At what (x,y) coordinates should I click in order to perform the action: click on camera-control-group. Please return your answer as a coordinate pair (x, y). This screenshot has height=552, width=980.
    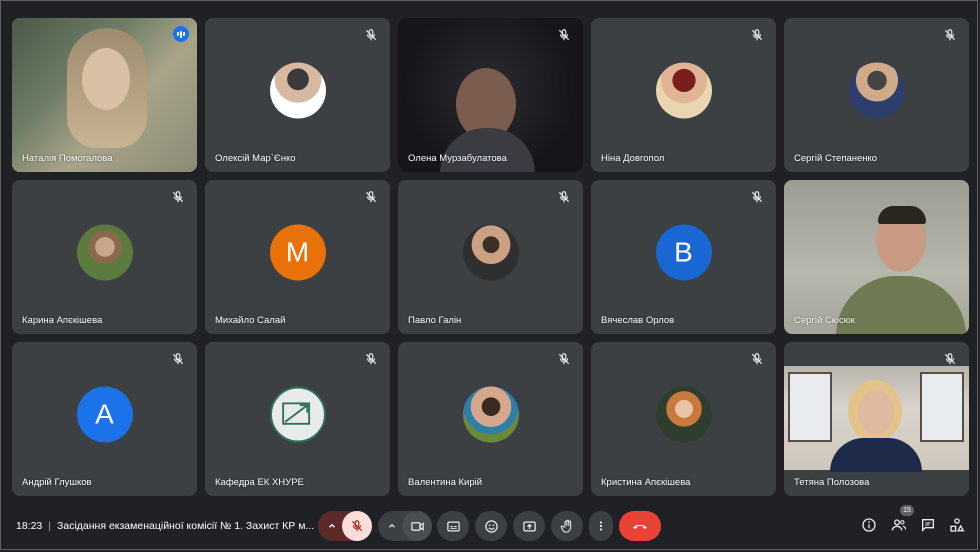
    Looking at the image, I should click on (405, 526).